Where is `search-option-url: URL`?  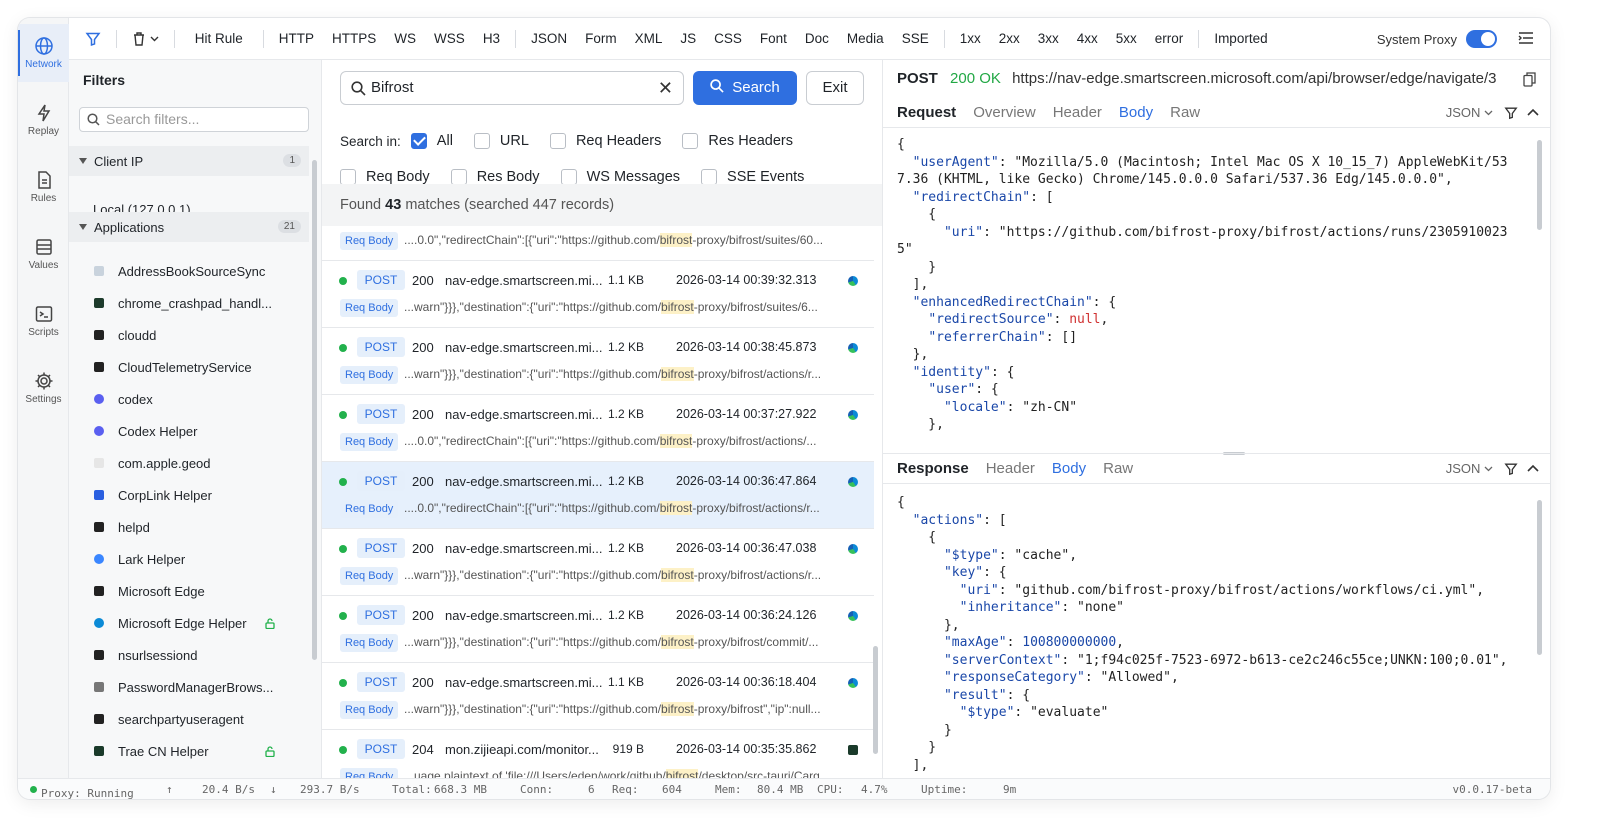
search-option-url: URL is located at coordinates (501, 141).